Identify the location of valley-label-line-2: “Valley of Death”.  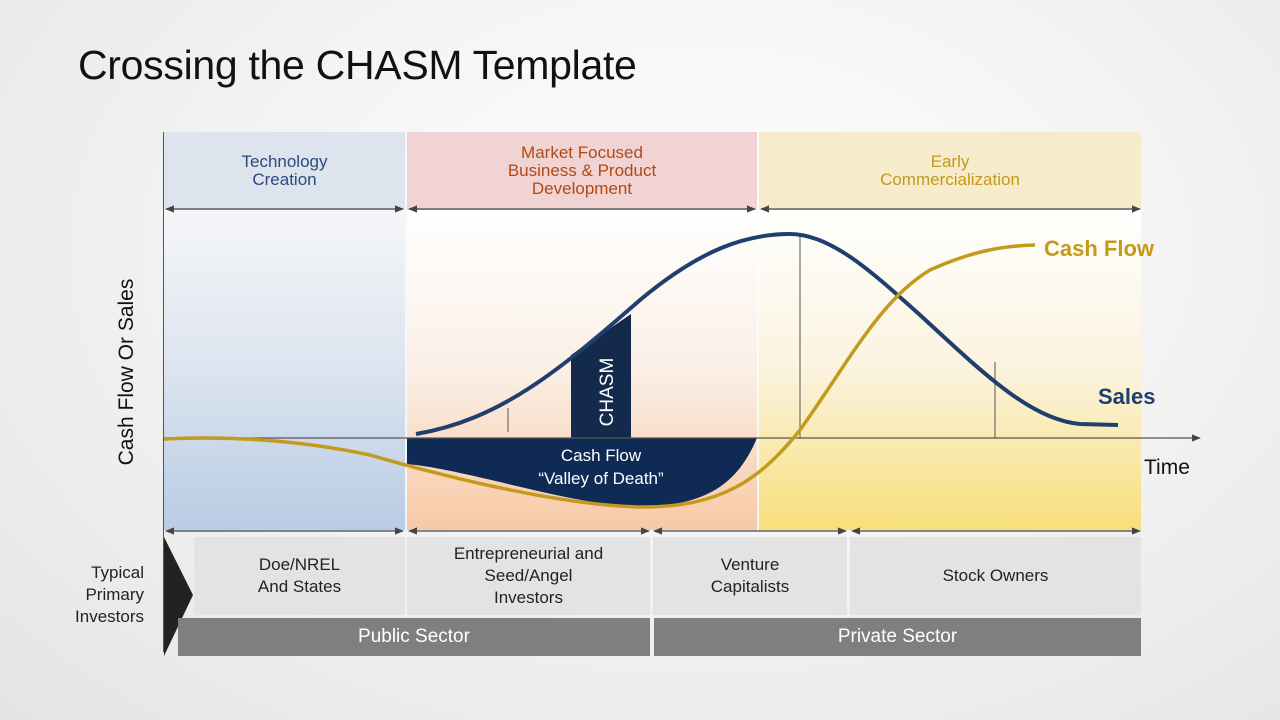
(601, 478).